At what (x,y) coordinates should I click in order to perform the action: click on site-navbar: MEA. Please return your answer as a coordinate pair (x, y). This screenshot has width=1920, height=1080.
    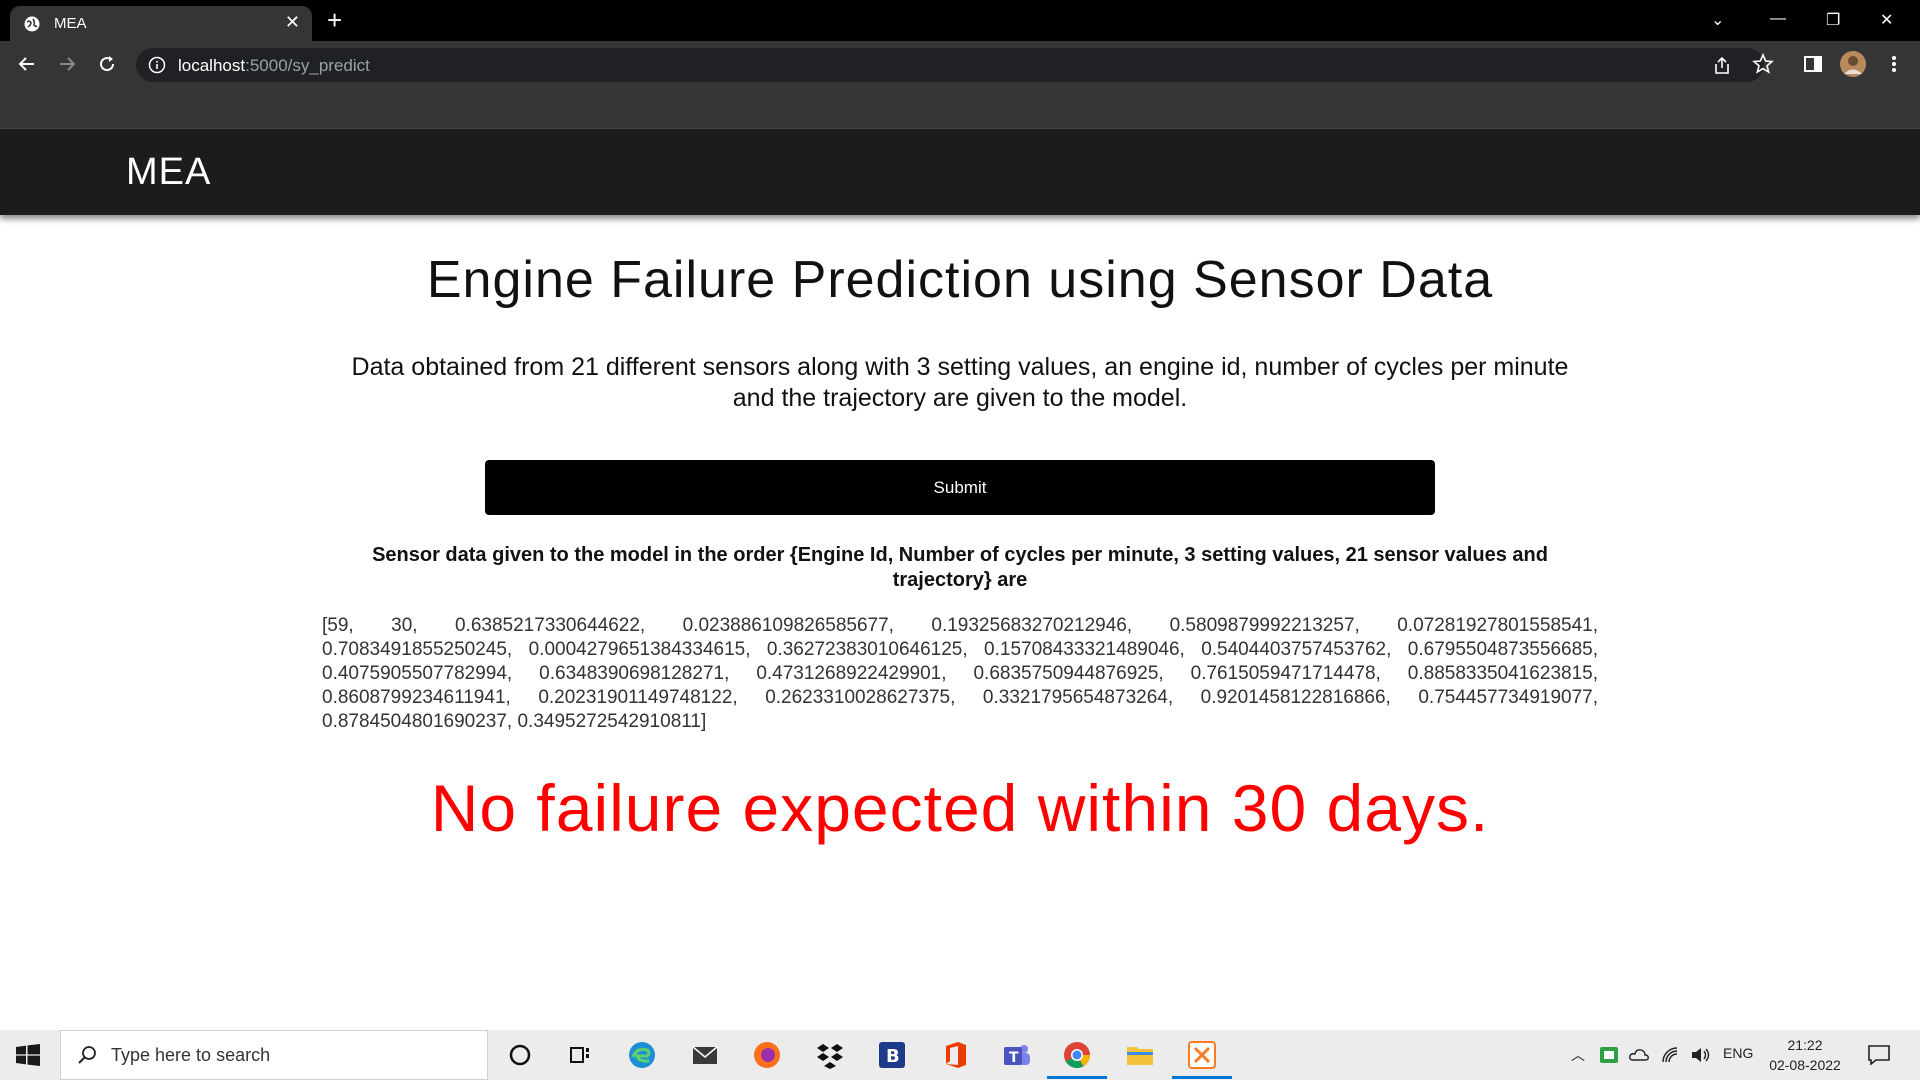
    Looking at the image, I should click on (960, 172).